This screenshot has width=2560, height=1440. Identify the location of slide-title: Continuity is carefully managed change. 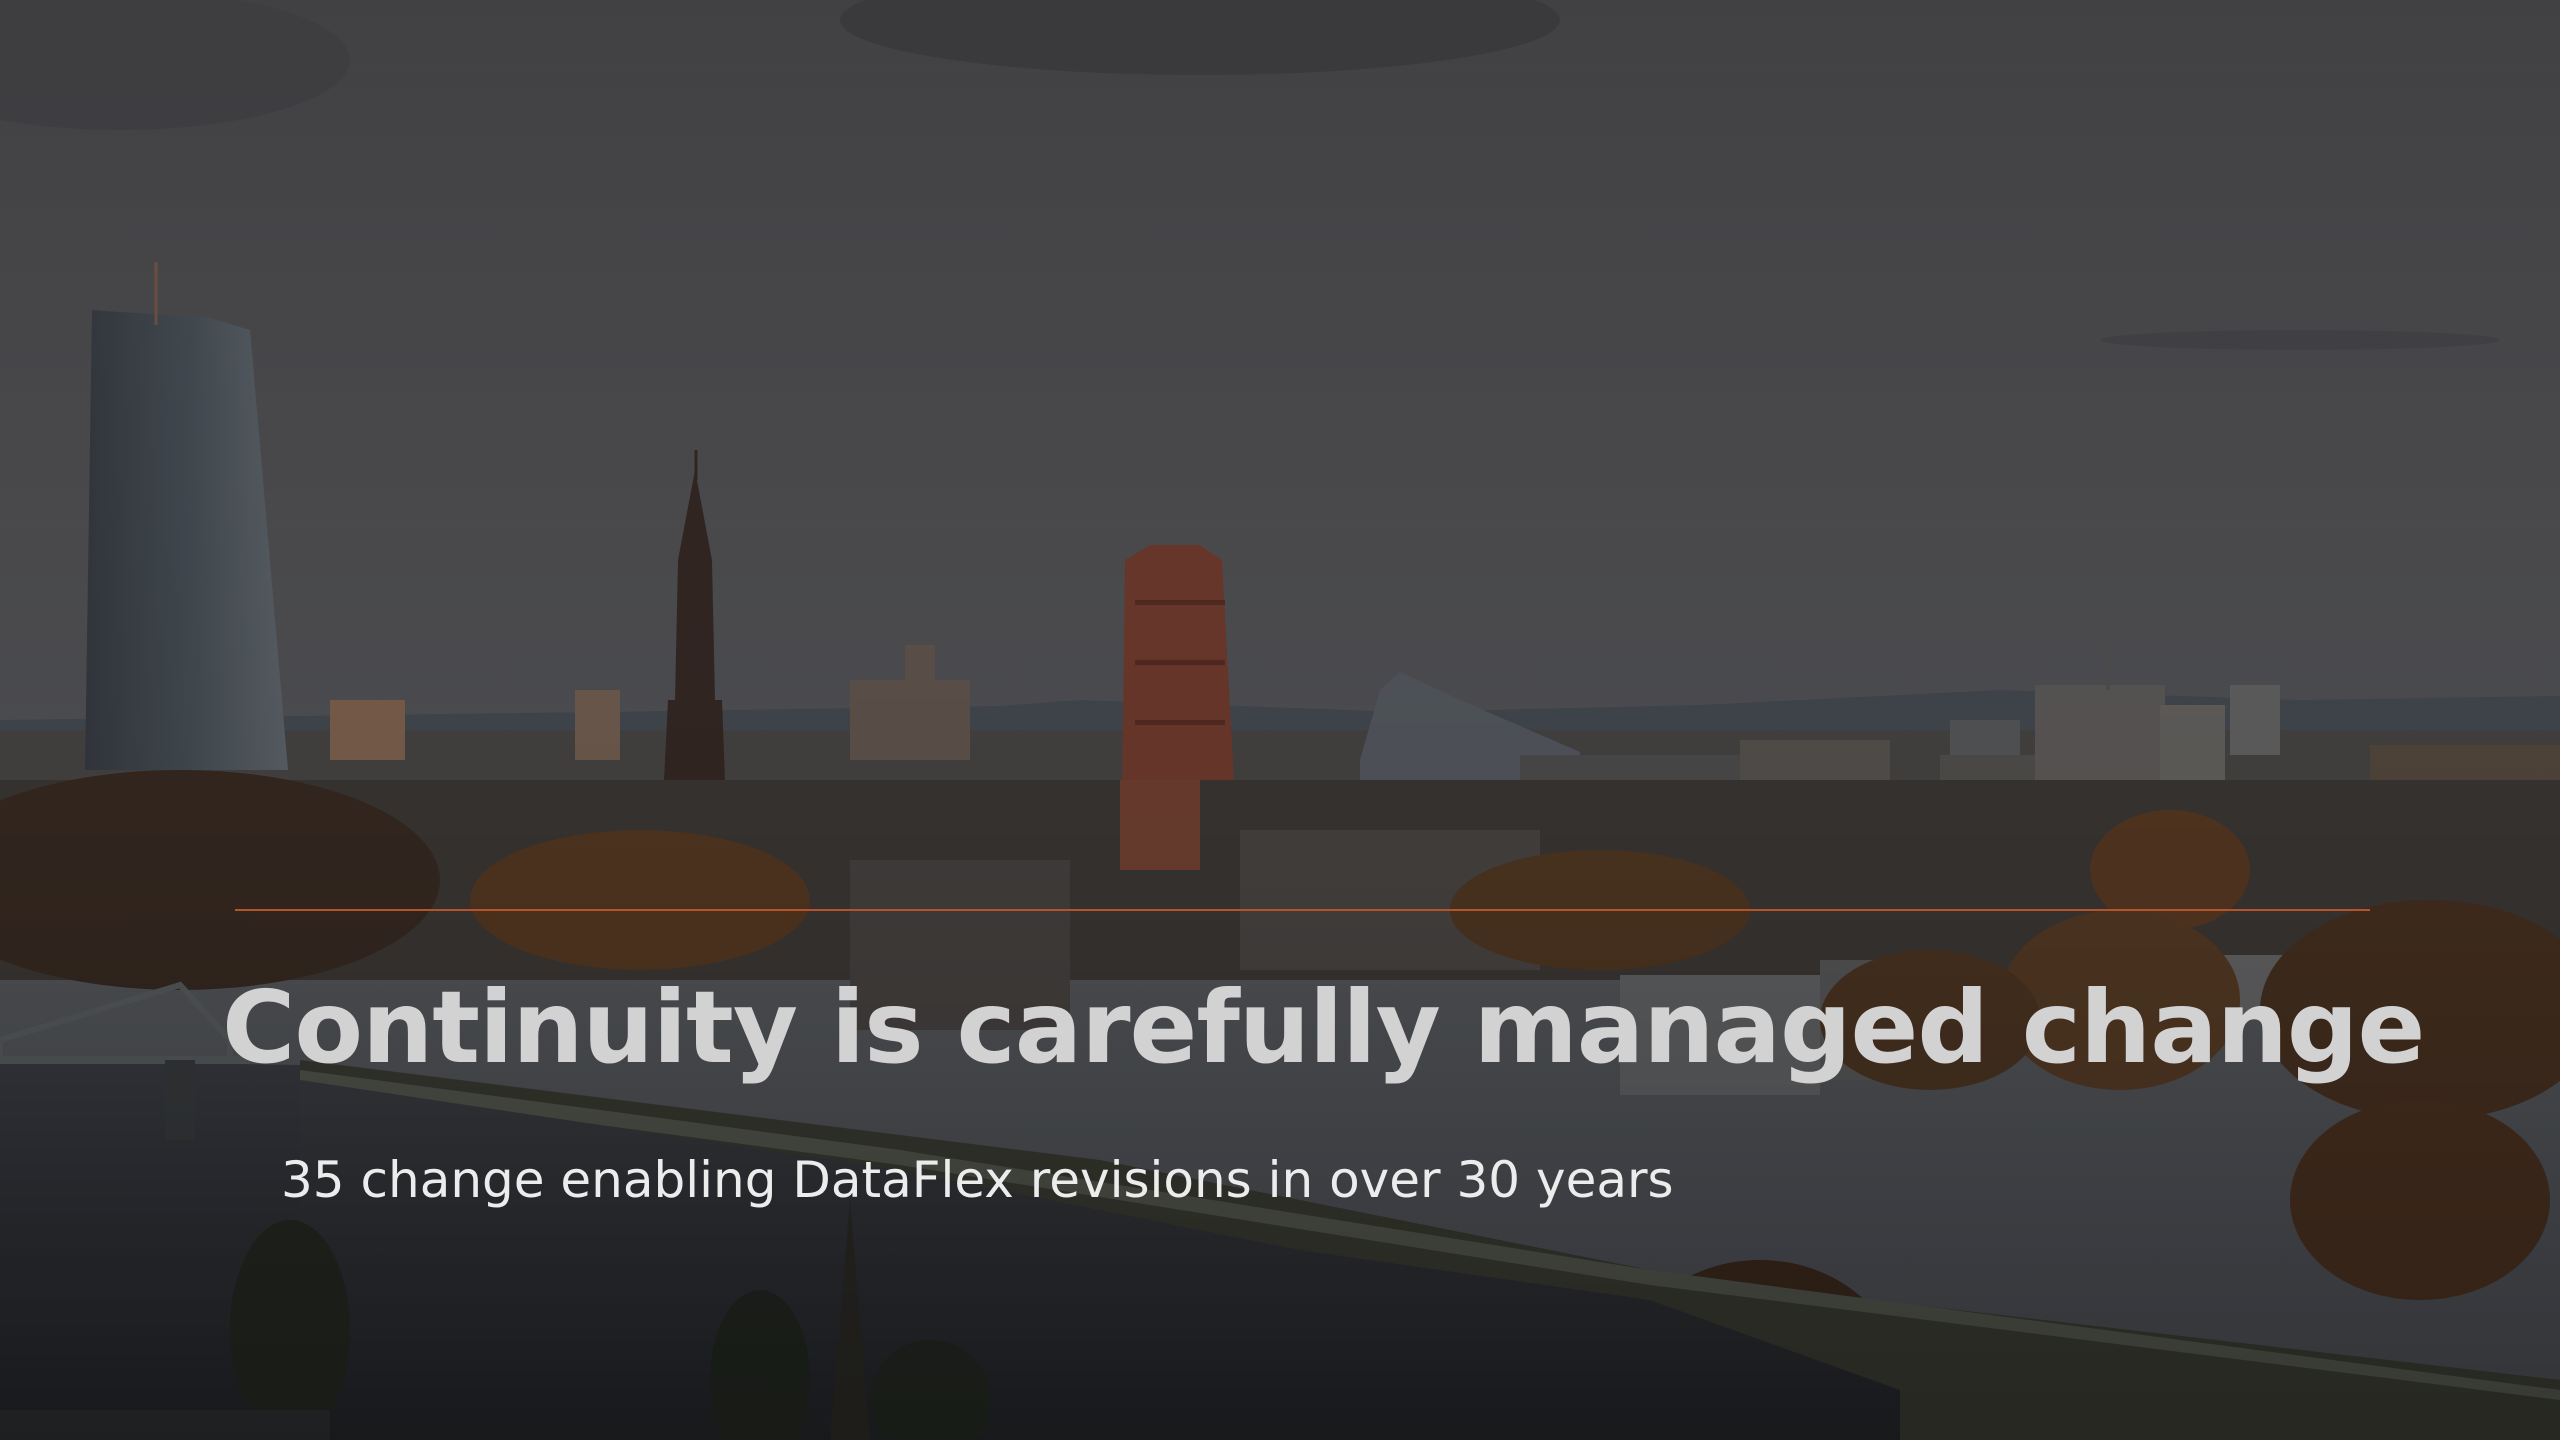
(1323, 1027).